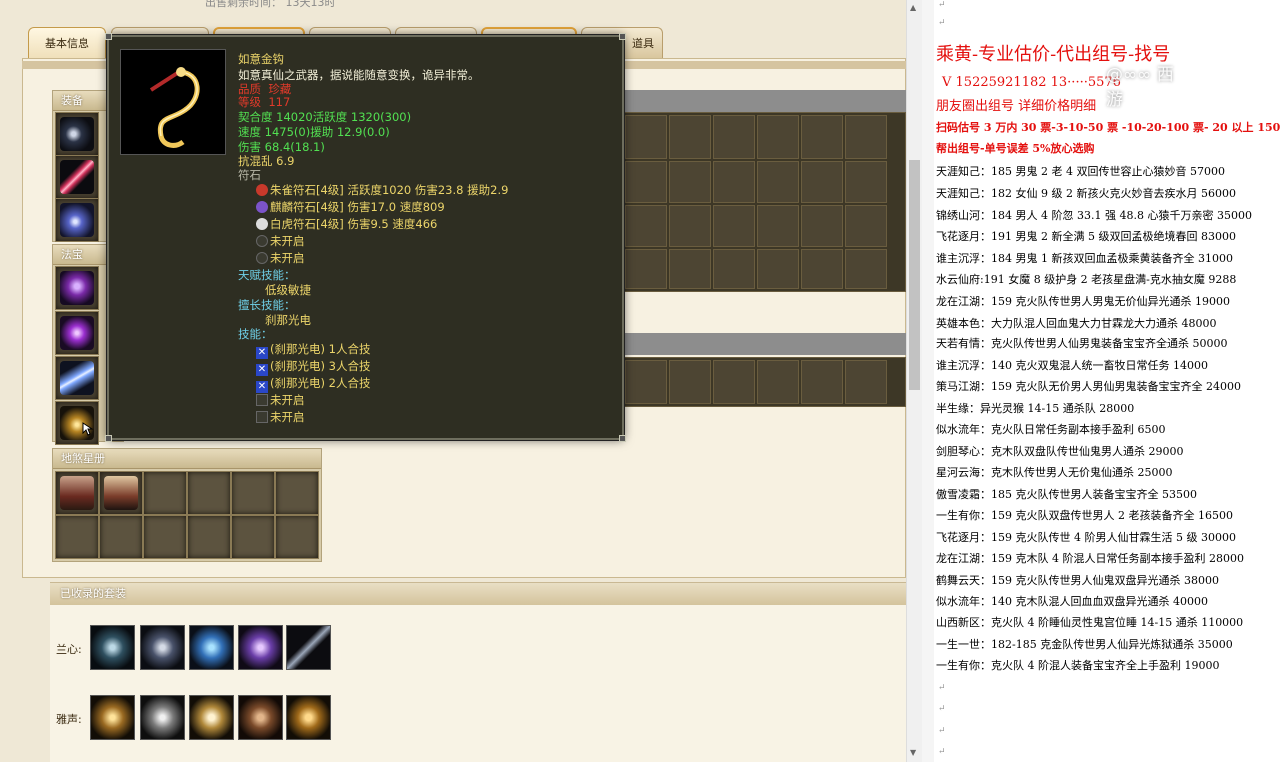 The width and height of the screenshot is (1280, 762). I want to click on rune-row-2: 麒麟符石[4级] 伤害17.0 速度809, so click(350, 207).